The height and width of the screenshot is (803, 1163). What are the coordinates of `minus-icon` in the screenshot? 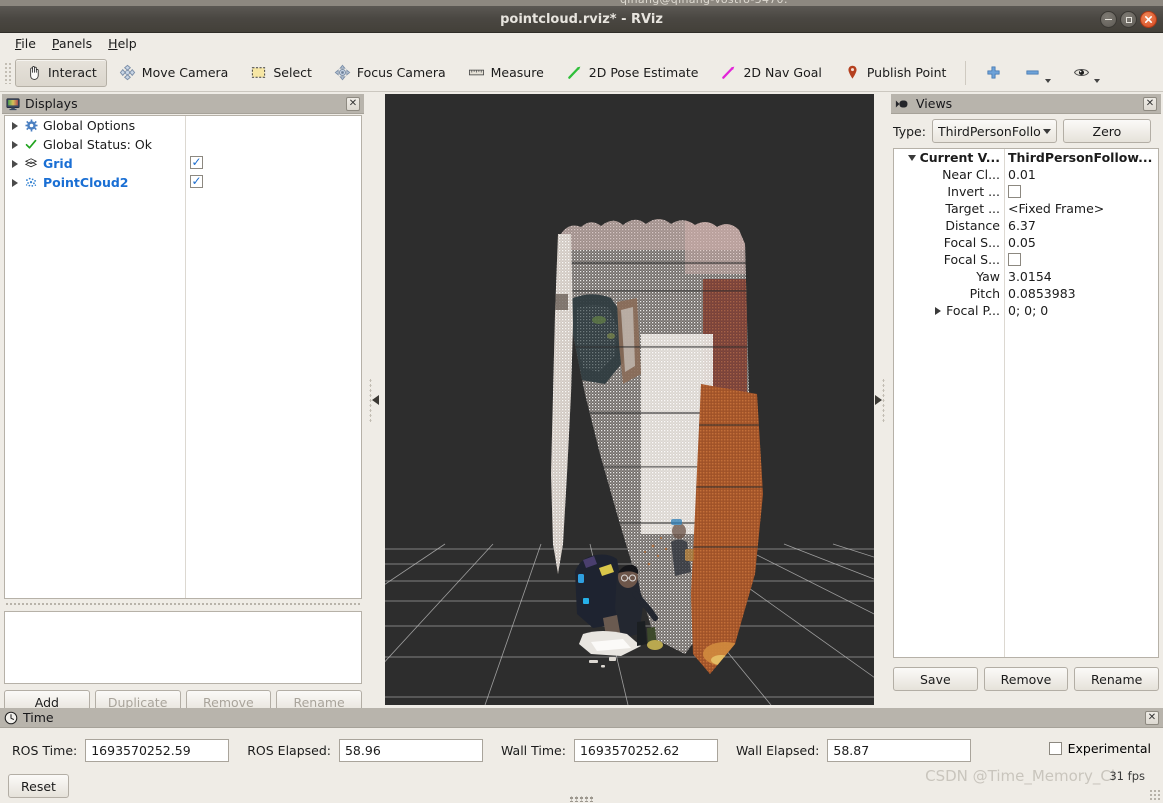 It's located at (1032, 72).